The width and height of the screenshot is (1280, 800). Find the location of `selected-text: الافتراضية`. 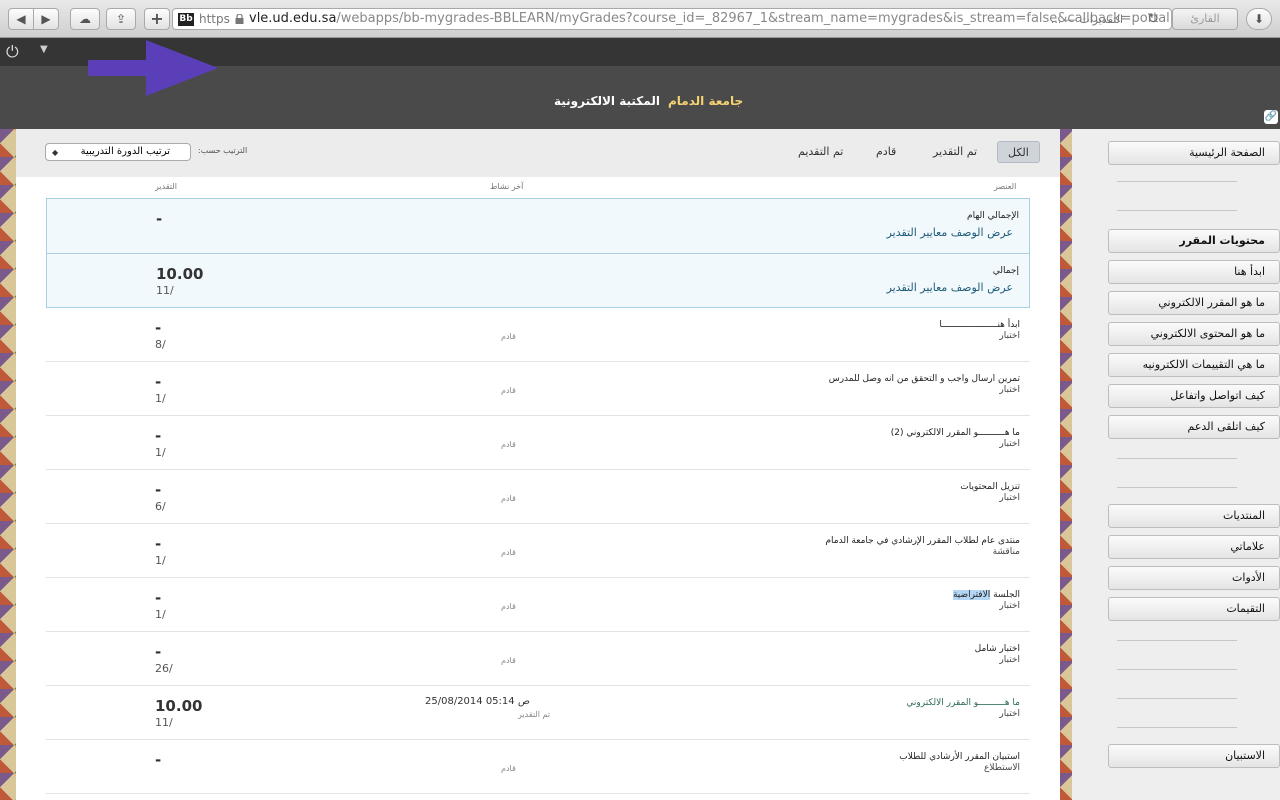

selected-text: الافتراضية is located at coordinates (971, 595).